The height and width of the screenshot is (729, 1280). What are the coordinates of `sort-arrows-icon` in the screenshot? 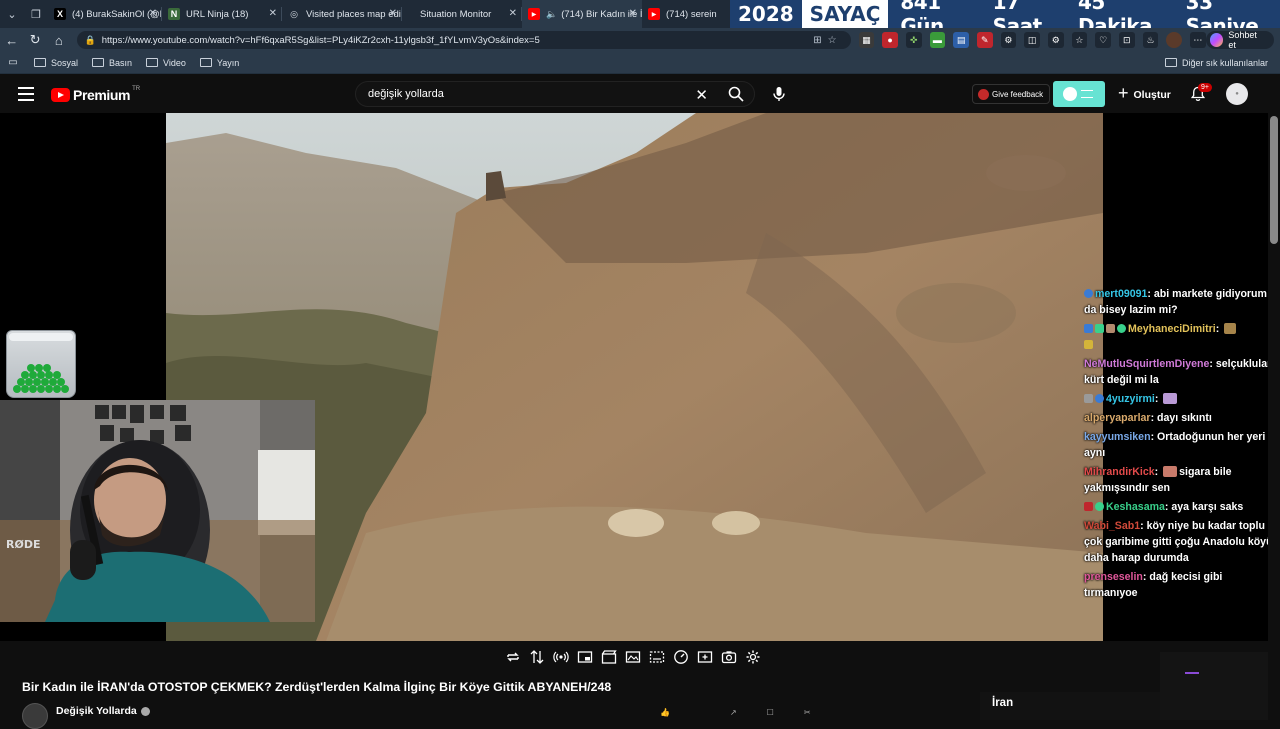 It's located at (537, 657).